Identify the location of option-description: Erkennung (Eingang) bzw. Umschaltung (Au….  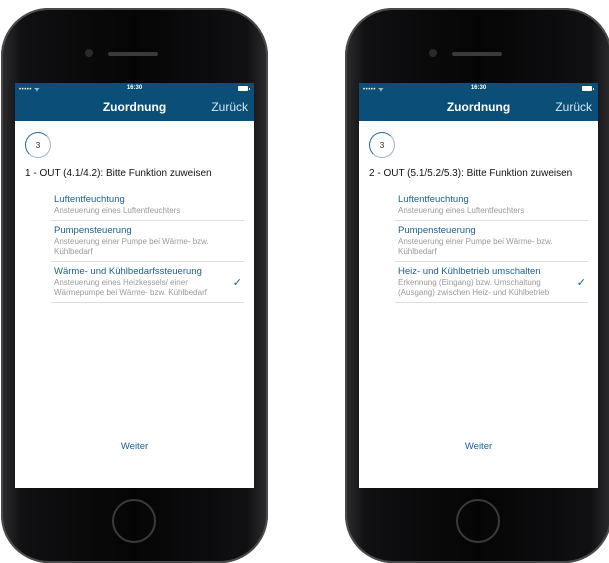
(474, 287).